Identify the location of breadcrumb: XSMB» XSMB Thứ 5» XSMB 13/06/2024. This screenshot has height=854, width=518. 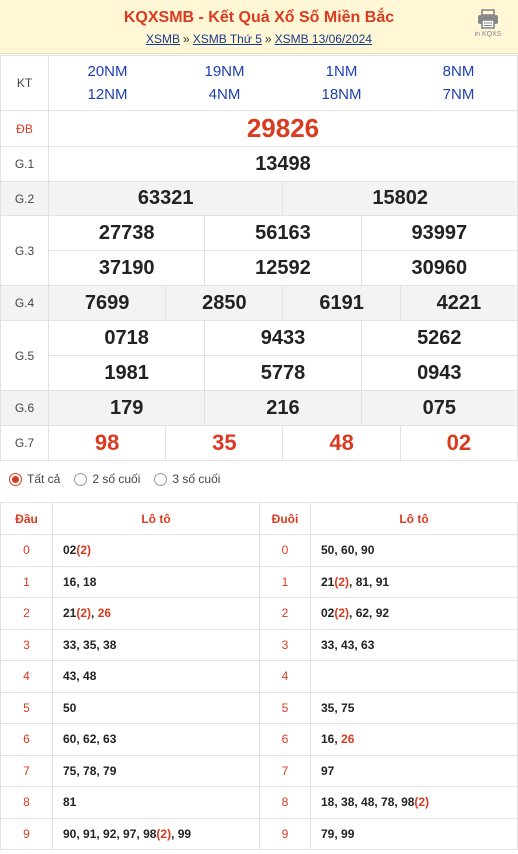
(259, 39).